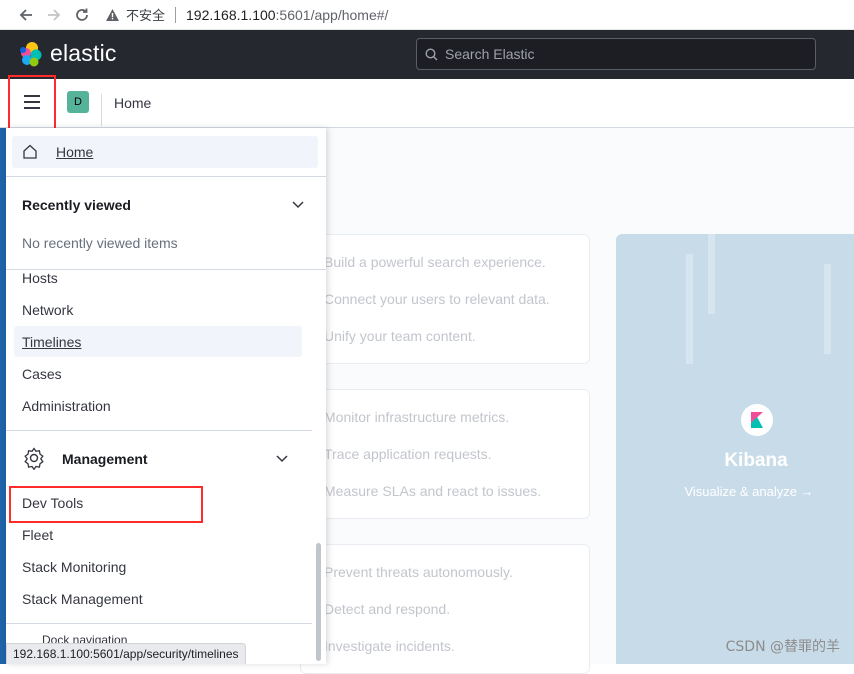  What do you see at coordinates (418, 572) in the screenshot?
I see `card-line: Prevent threats autonomously.` at bounding box center [418, 572].